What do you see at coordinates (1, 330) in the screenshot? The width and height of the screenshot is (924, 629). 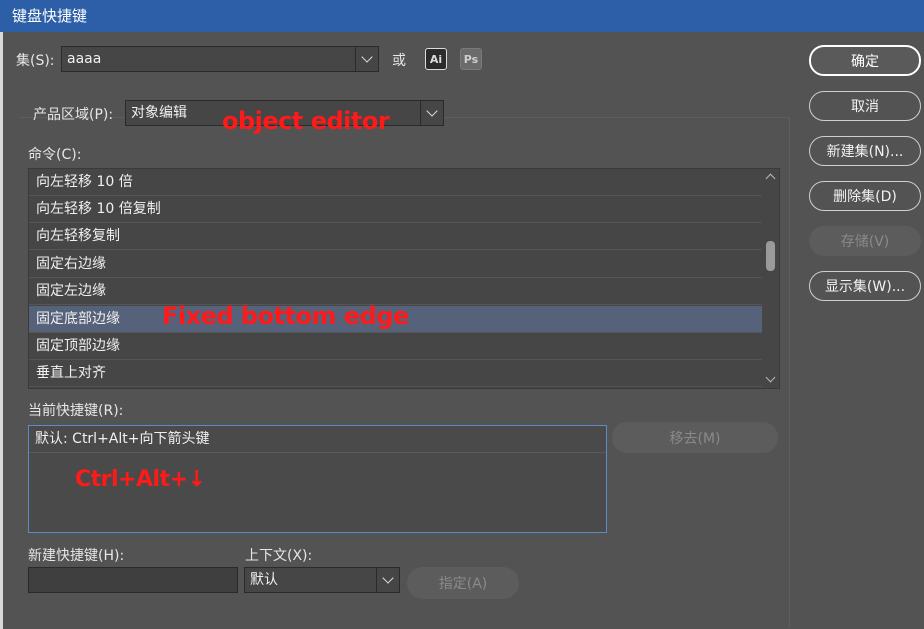 I see `background-window-edge` at bounding box center [1, 330].